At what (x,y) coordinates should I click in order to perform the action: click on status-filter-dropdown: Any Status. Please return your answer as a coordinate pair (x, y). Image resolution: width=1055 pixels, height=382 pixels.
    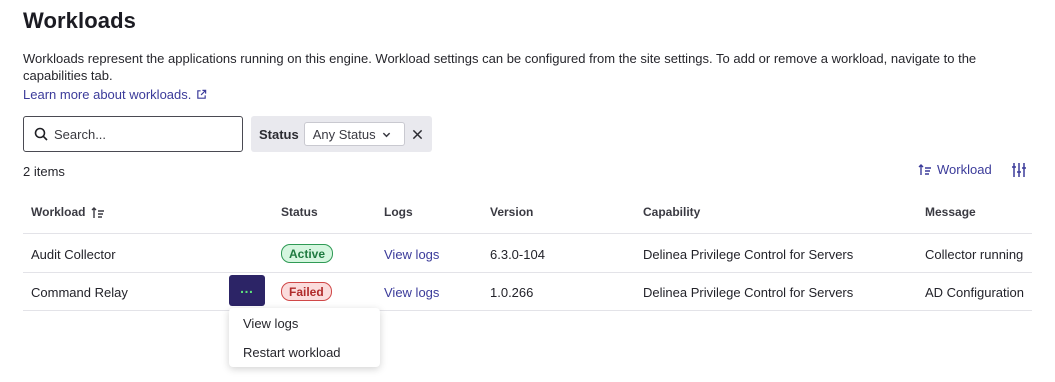
    Looking at the image, I should click on (354, 134).